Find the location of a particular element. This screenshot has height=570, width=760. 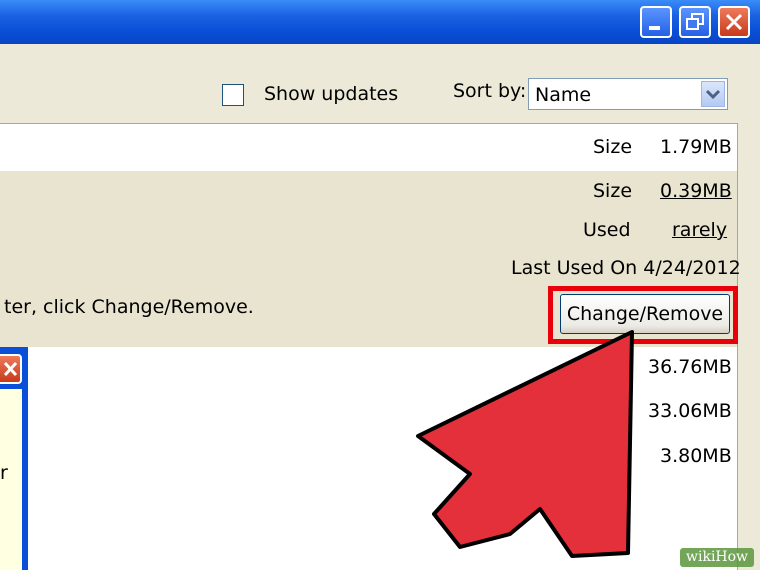

pointer-arrow-icon is located at coordinates (525, 444).